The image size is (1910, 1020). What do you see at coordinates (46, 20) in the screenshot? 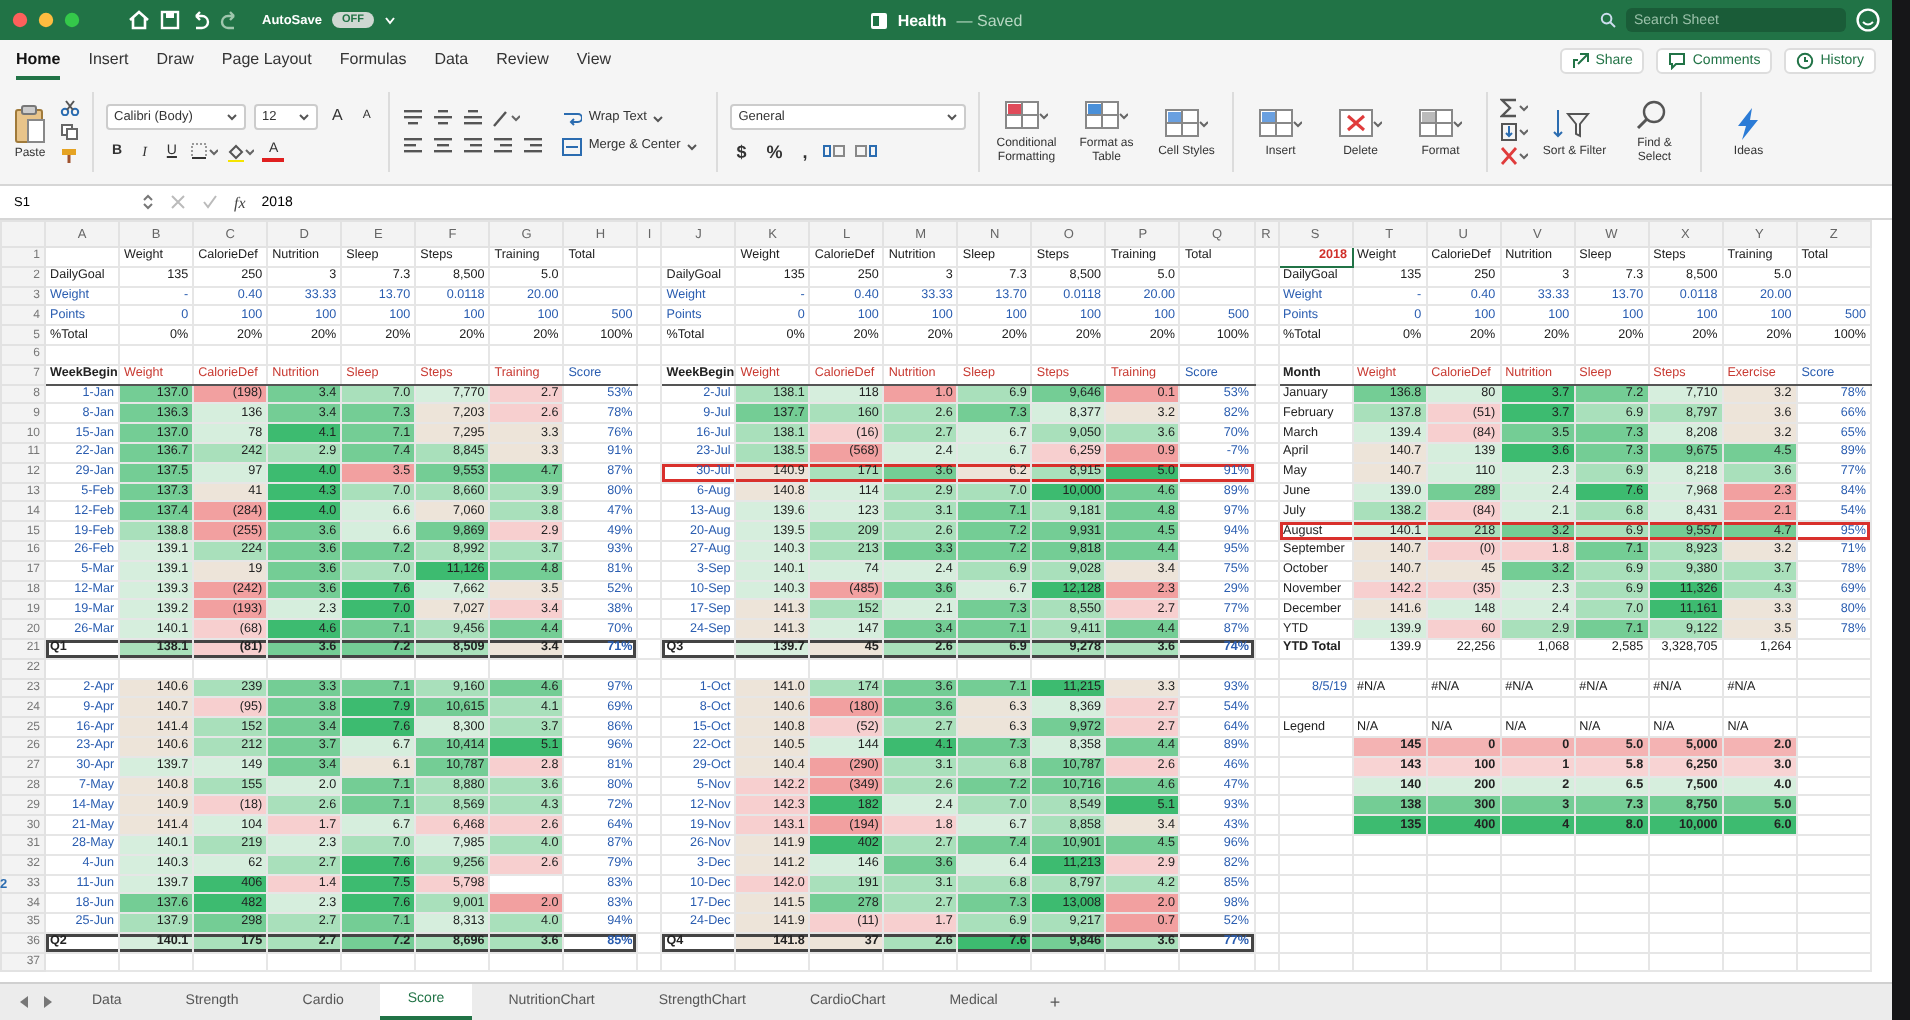
I see `minimize-button` at bounding box center [46, 20].